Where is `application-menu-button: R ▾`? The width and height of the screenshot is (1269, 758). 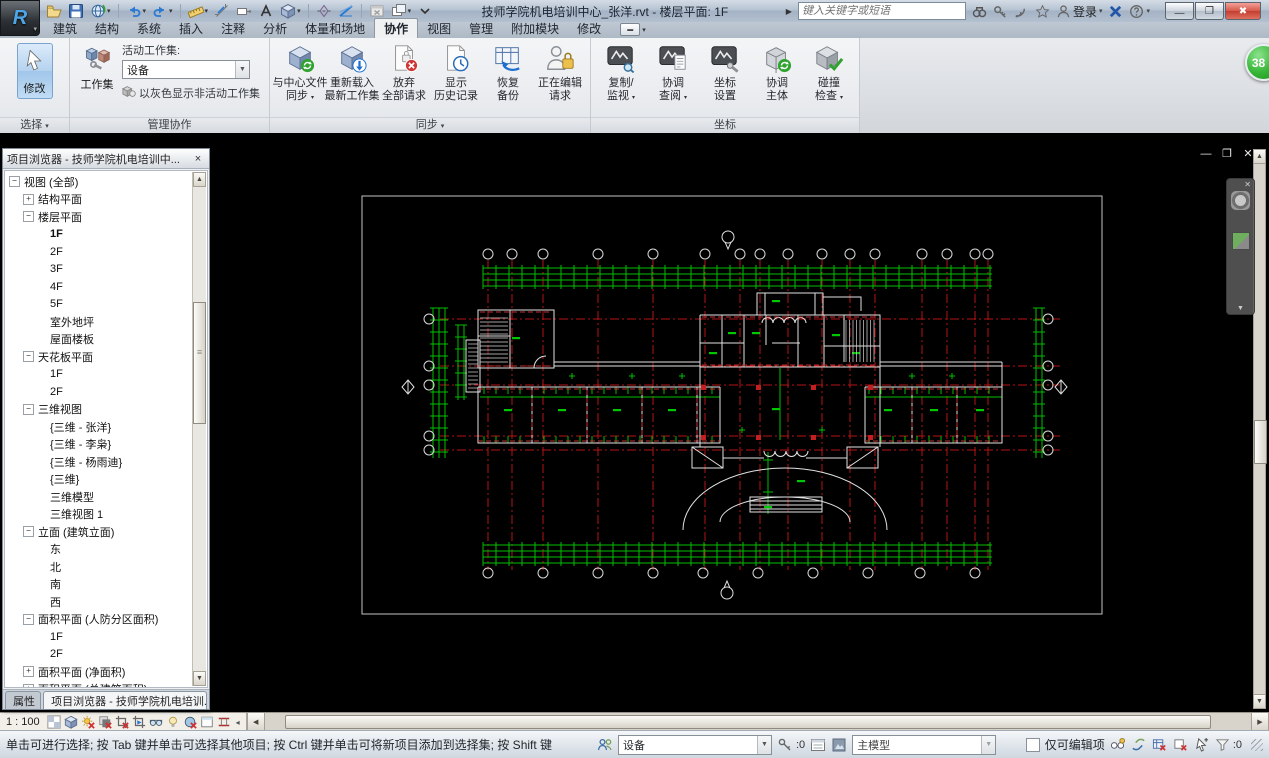
application-menu-button: R ▾ is located at coordinates (20, 18).